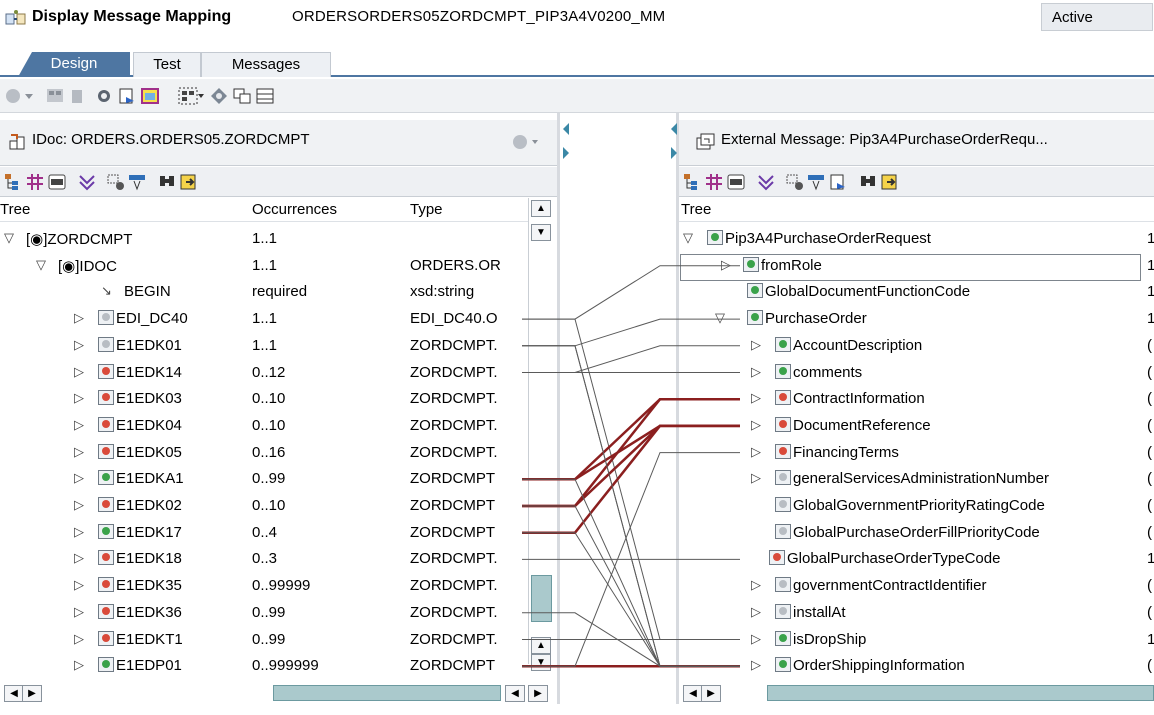  What do you see at coordinates (916, 666) in the screenshot?
I see `target-tree-row: ▷ OrderShippingInformation (` at bounding box center [916, 666].